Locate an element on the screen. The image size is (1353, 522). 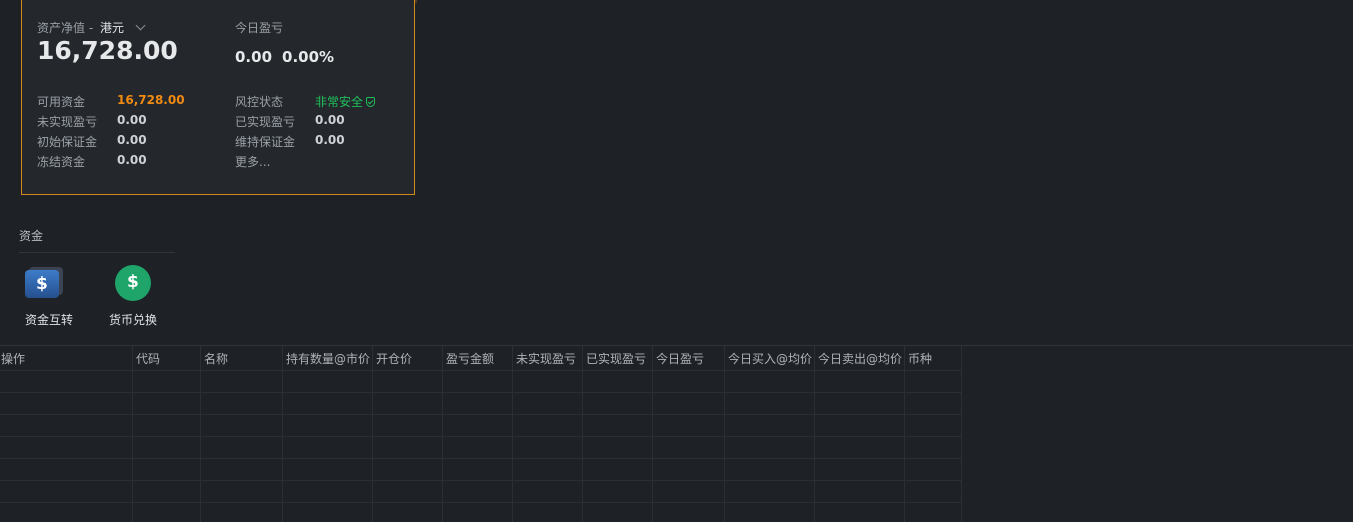
col-header-today-pl: 今日盈亏 is located at coordinates (680, 358).